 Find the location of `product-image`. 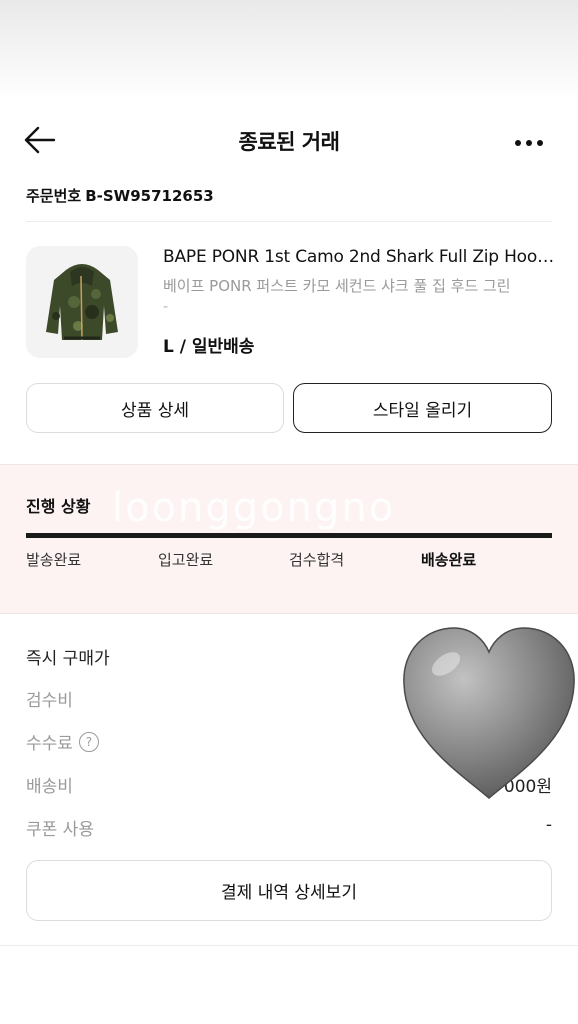

product-image is located at coordinates (82, 302).